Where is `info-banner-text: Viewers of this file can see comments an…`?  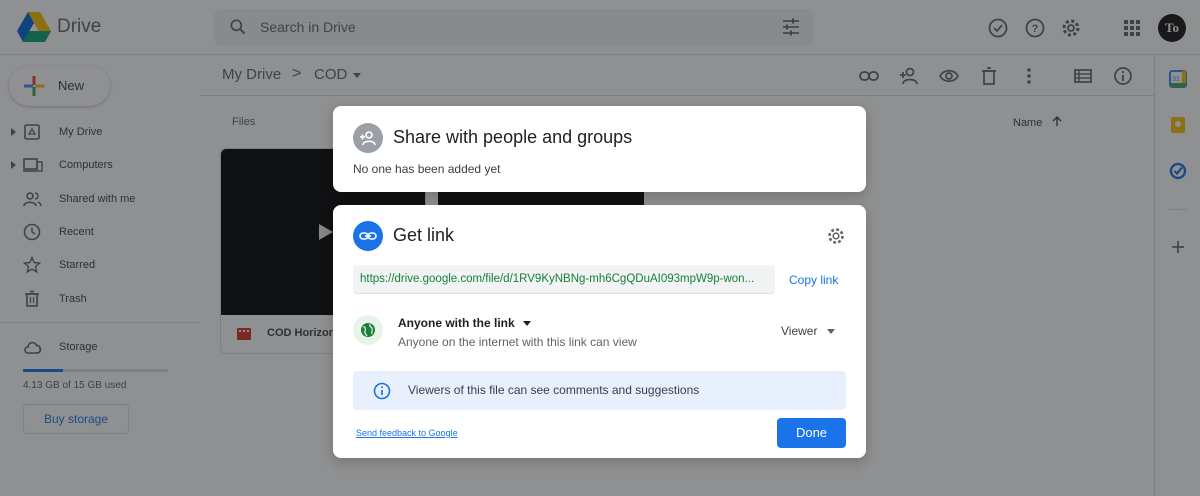 info-banner-text: Viewers of this file can see comments an… is located at coordinates (554, 390).